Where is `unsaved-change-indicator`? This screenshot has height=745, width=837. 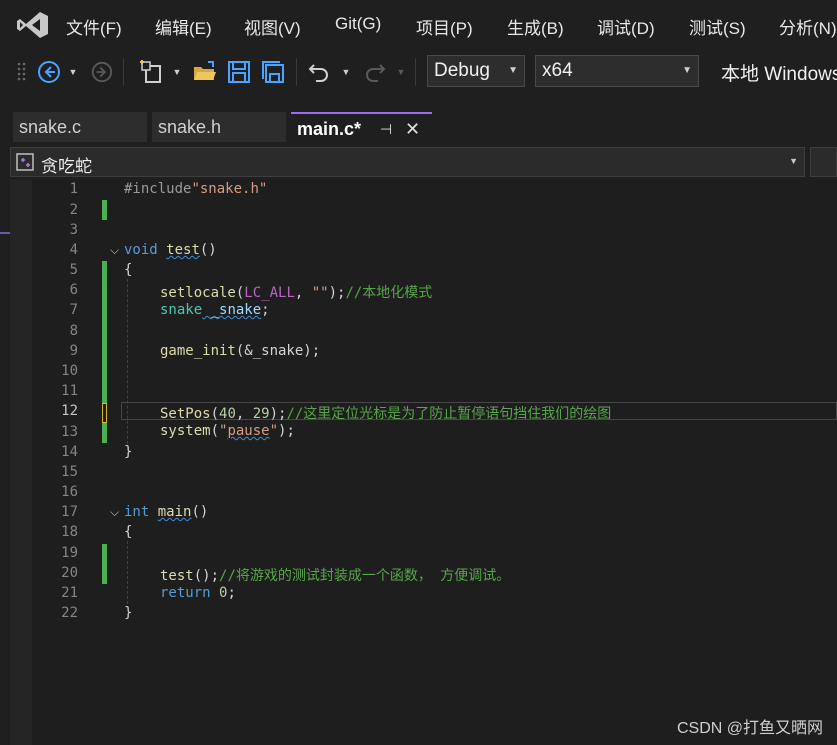 unsaved-change-indicator is located at coordinates (104, 413).